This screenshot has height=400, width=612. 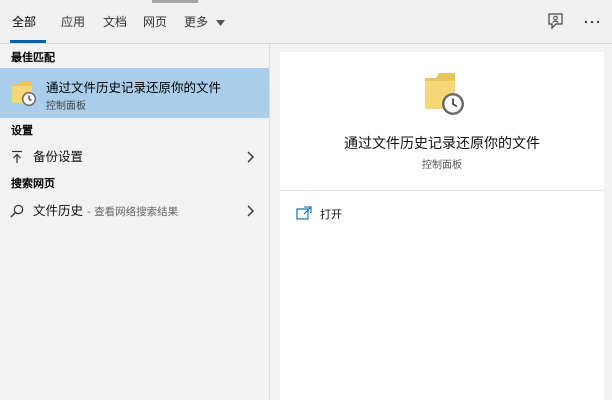 I want to click on tab-documents: 文档, so click(x=115, y=22).